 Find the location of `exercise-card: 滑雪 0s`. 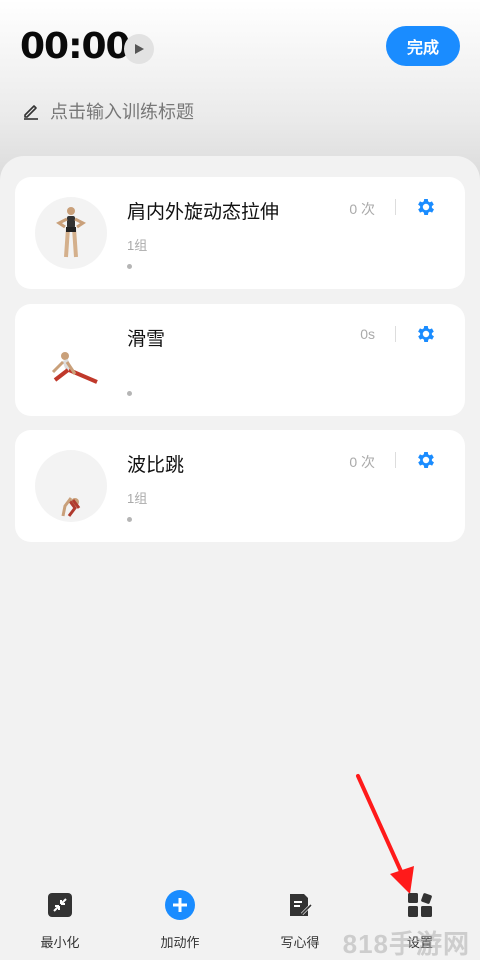

exercise-card: 滑雪 0s is located at coordinates (240, 360).